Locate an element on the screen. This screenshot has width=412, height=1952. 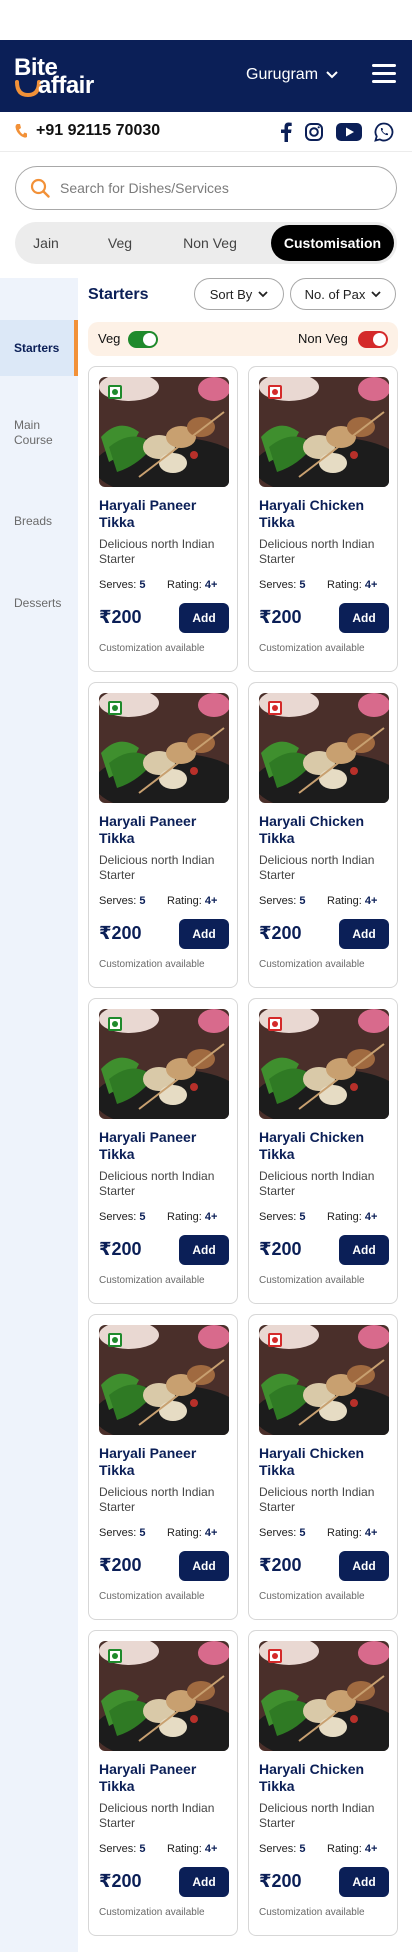
pax-dropdown: No. of Pax is located at coordinates (343, 294).